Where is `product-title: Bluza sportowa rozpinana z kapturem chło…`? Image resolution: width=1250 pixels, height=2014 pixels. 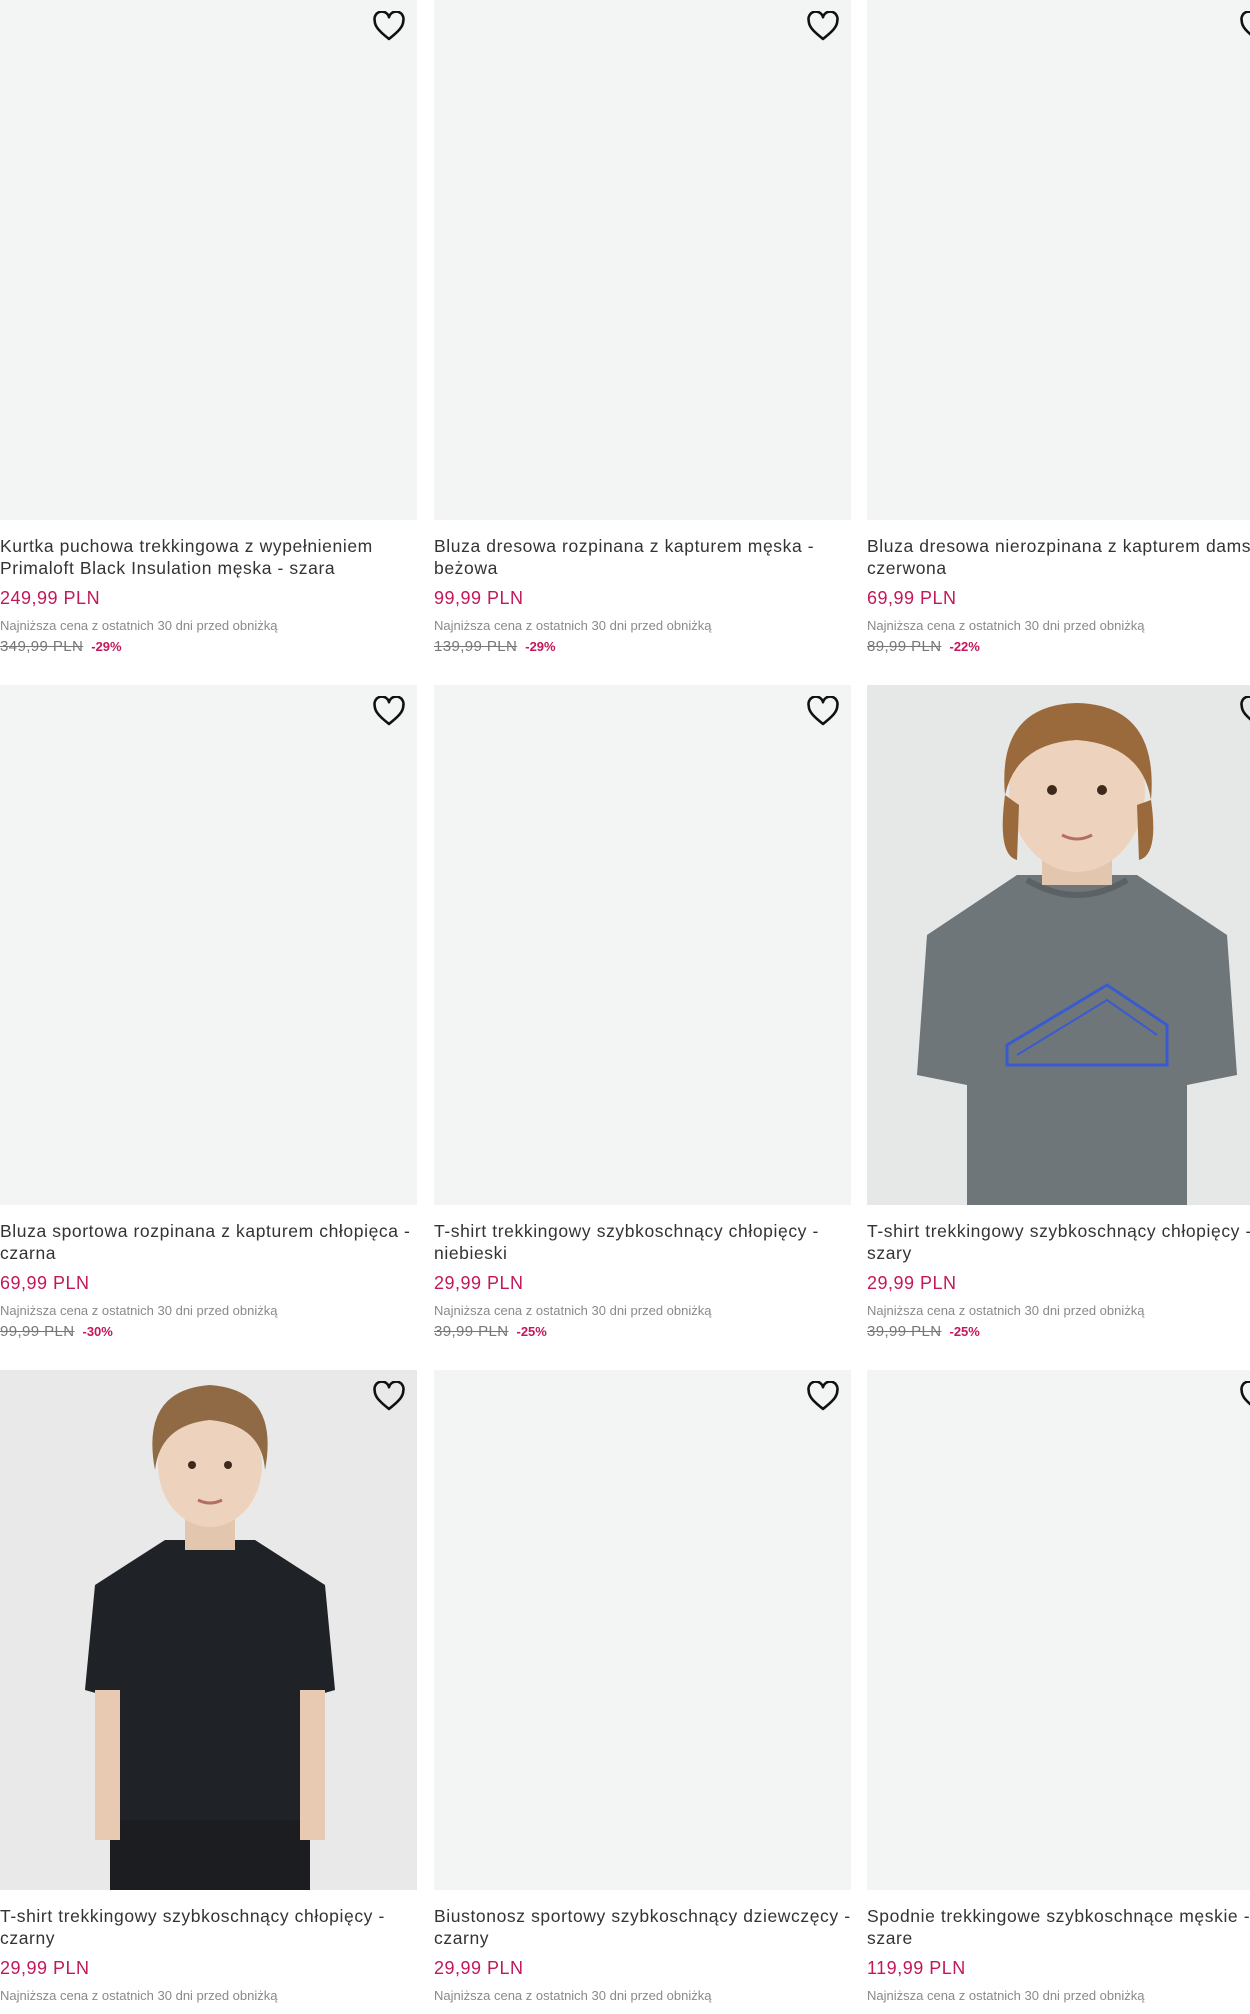 product-title: Bluza sportowa rozpinana z kapturem chło… is located at coordinates (208, 1242).